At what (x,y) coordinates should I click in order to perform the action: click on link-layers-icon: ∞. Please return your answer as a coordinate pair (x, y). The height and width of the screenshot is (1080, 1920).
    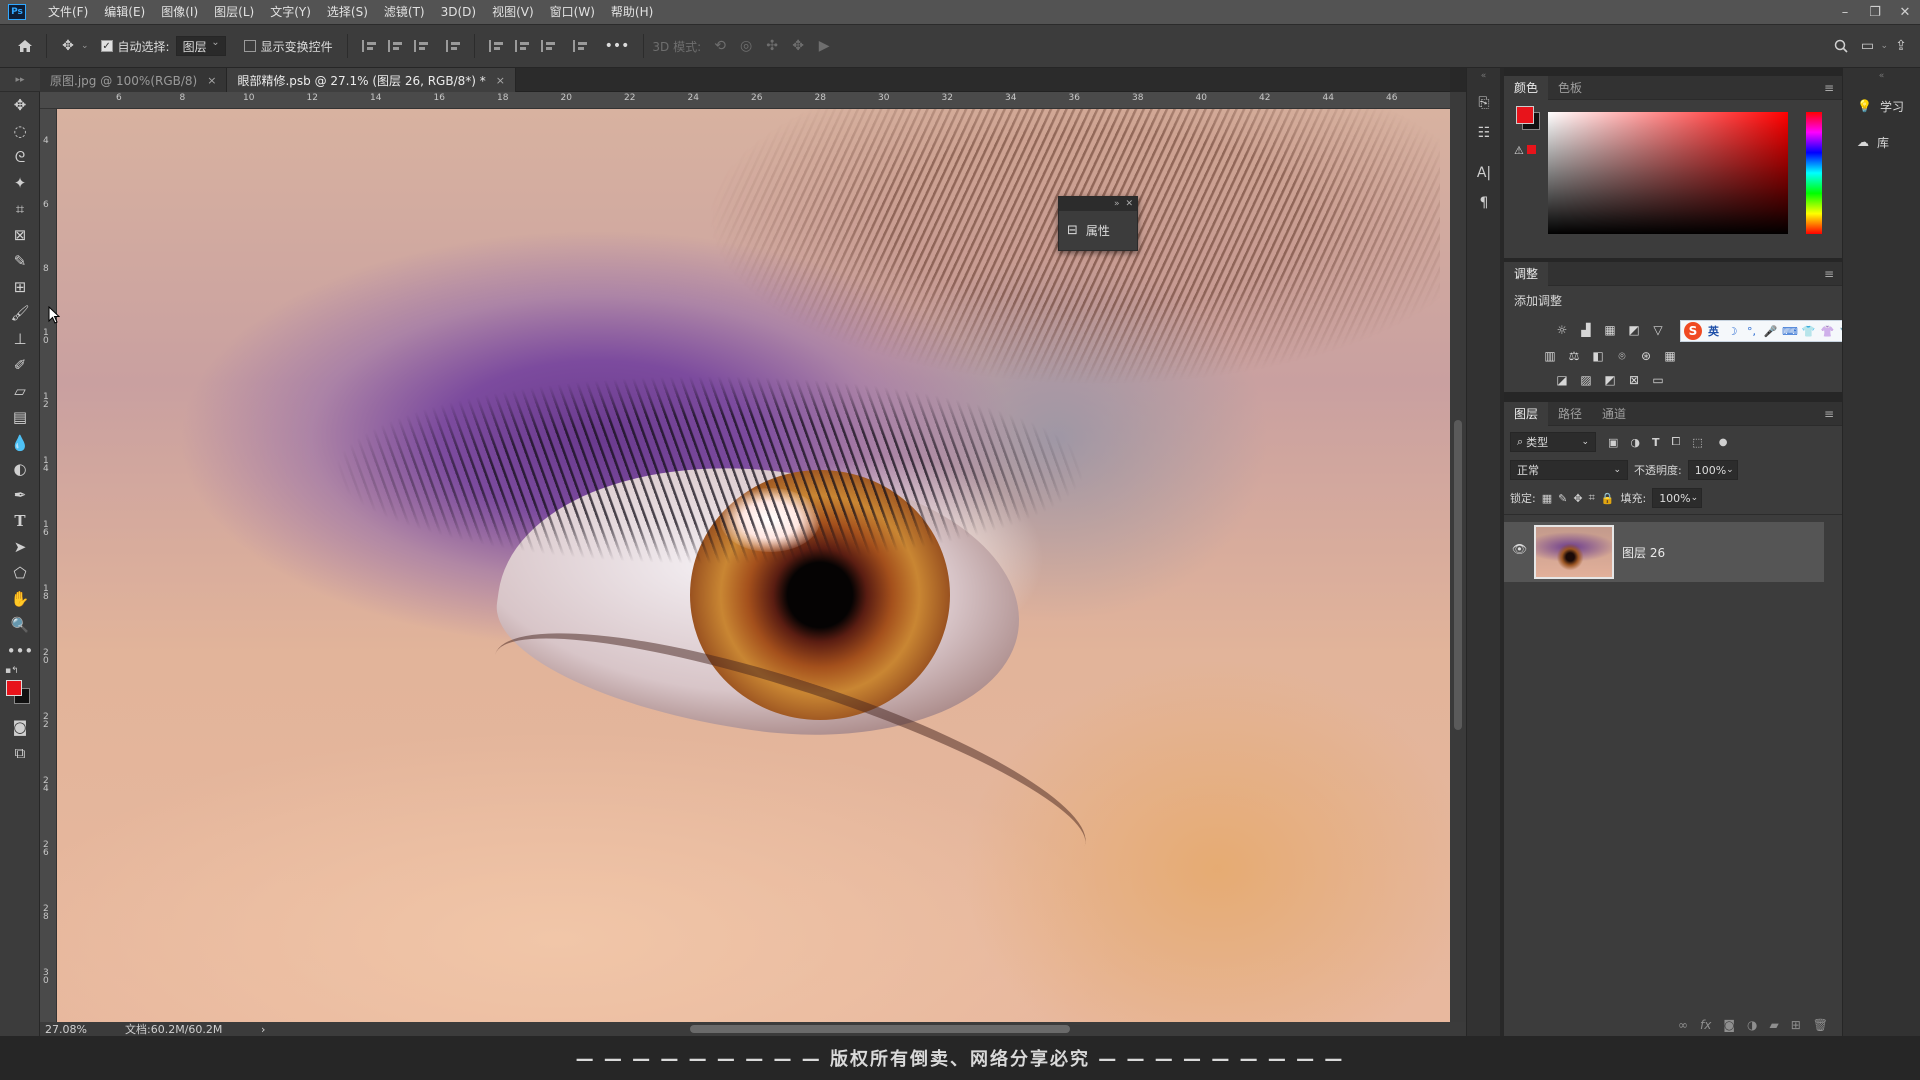
    Looking at the image, I should click on (1683, 1025).